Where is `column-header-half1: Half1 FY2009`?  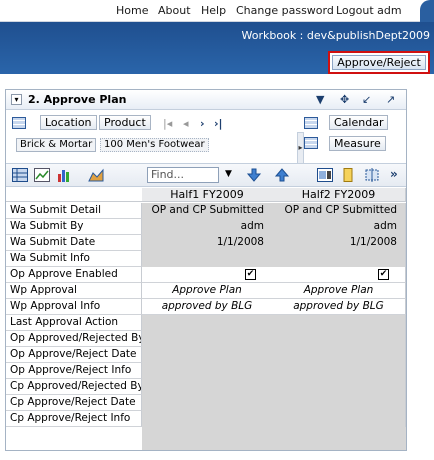
column-header-half1: Half1 FY2009 is located at coordinates (207, 195).